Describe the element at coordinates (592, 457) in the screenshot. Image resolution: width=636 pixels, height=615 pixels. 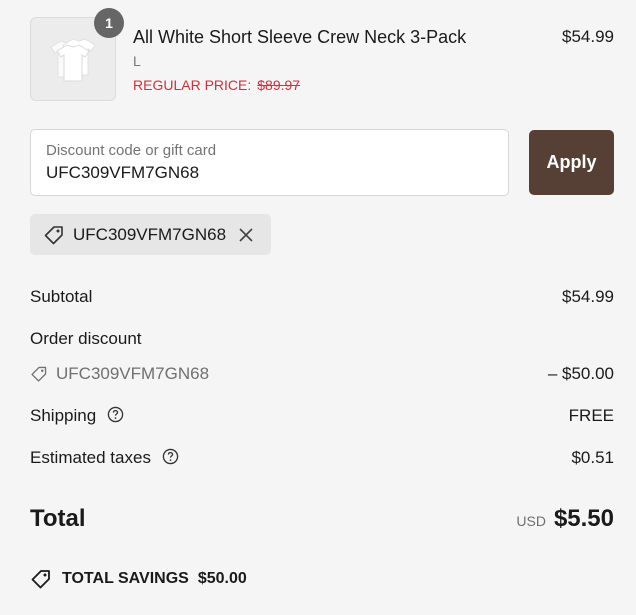
I see `taxes-value: $0.51` at that location.